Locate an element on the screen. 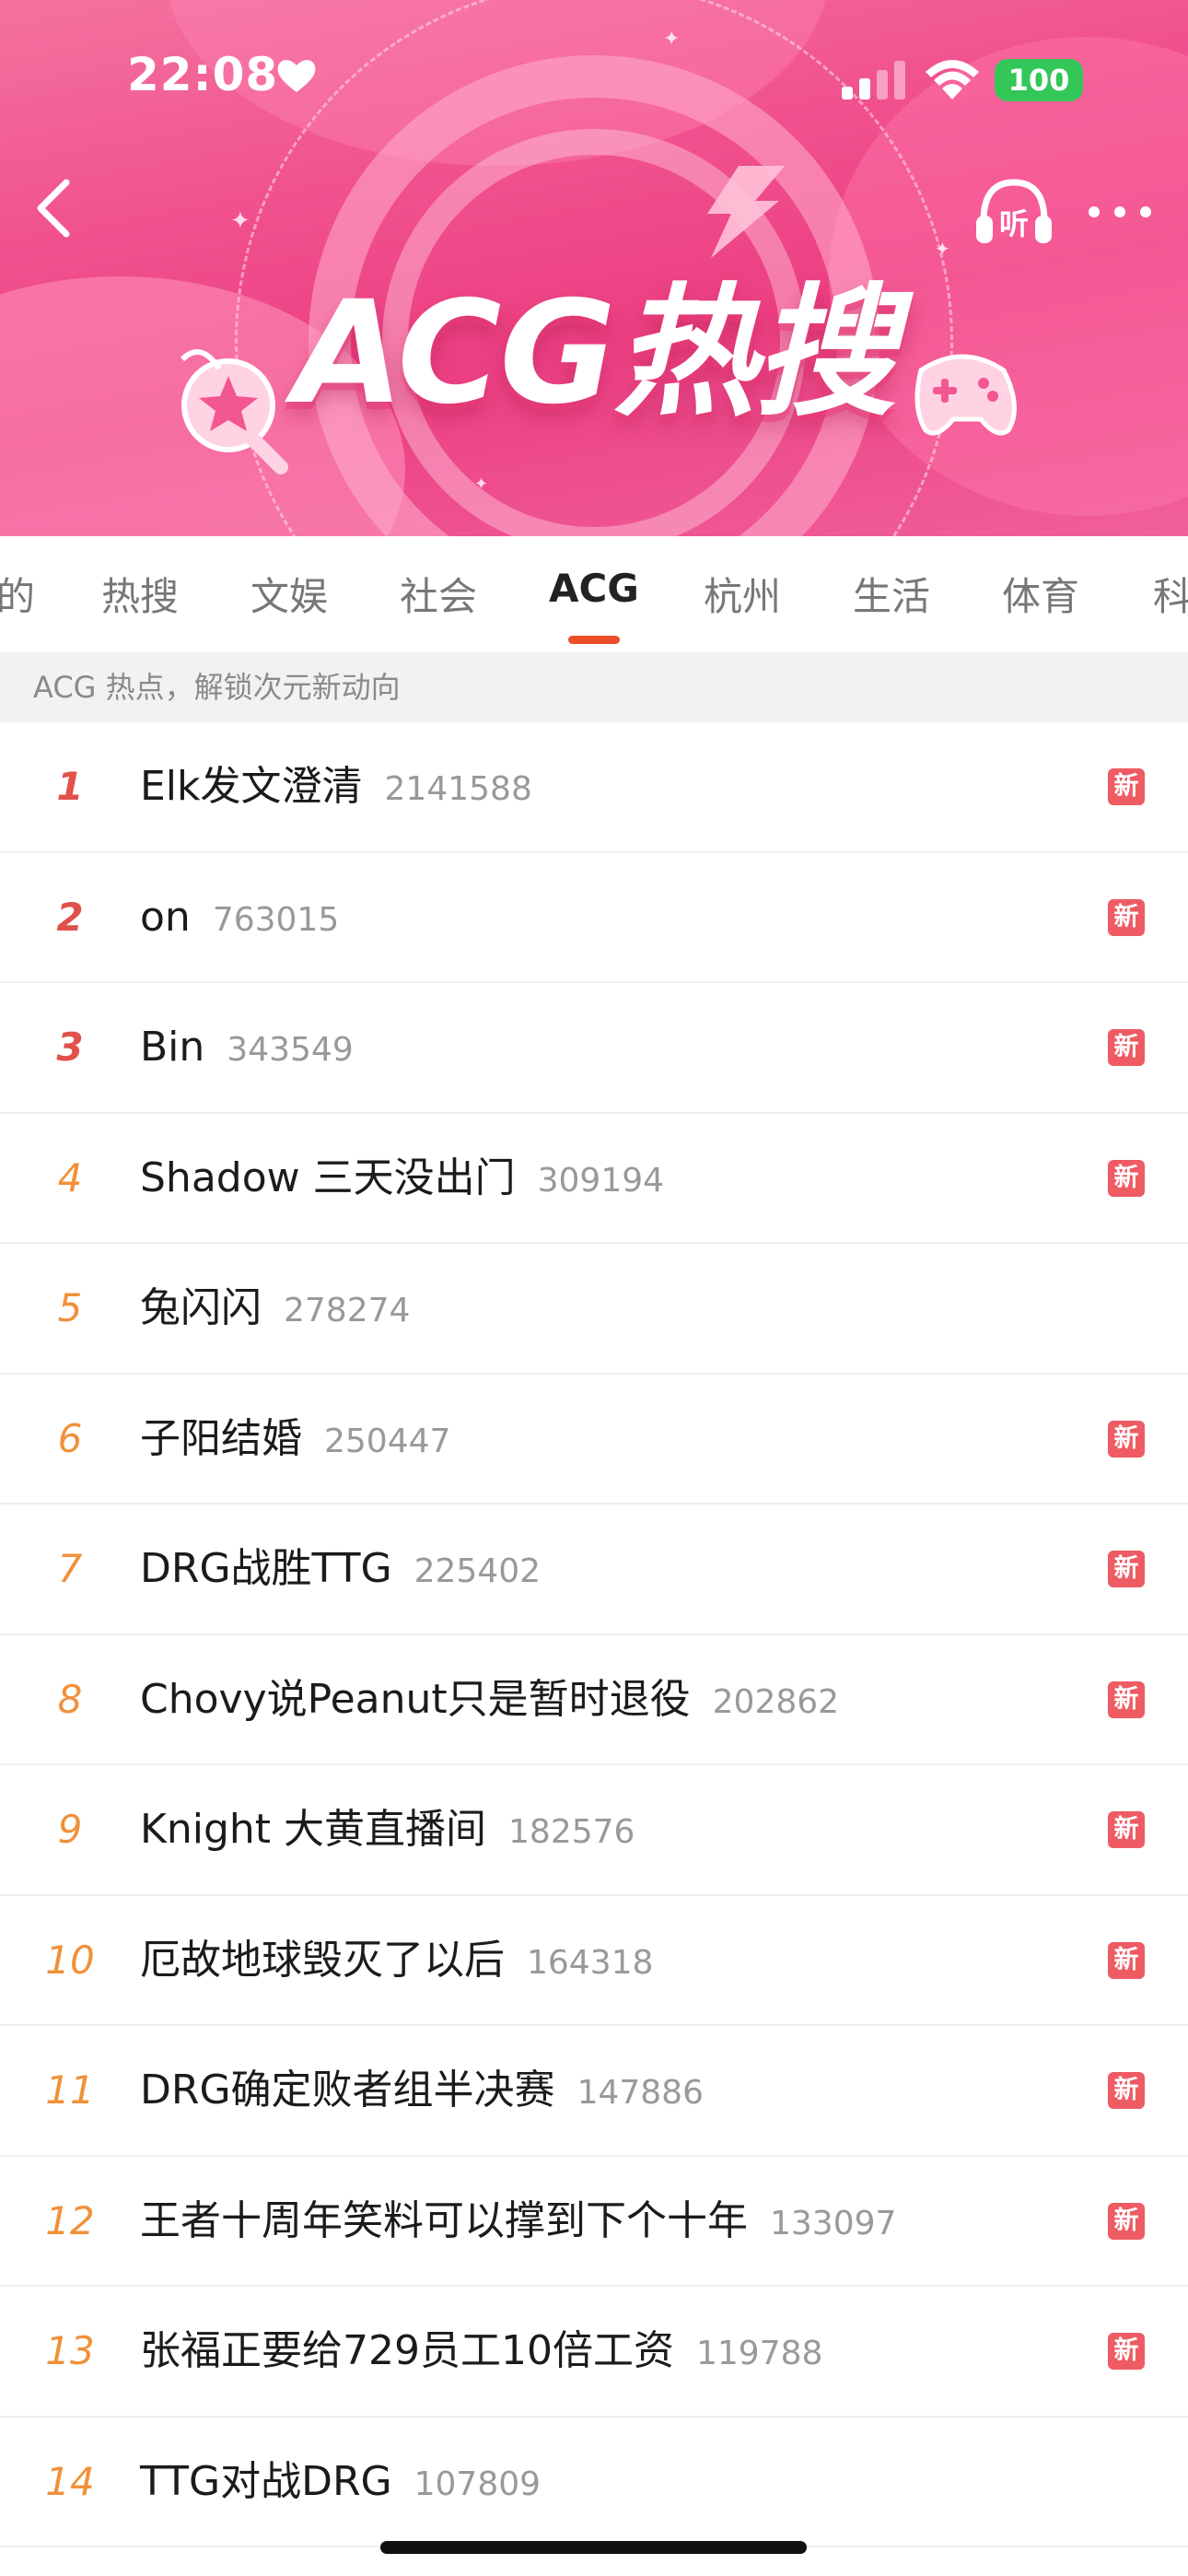 This screenshot has width=1188, height=2576. tab-acg: ACG is located at coordinates (594, 588).